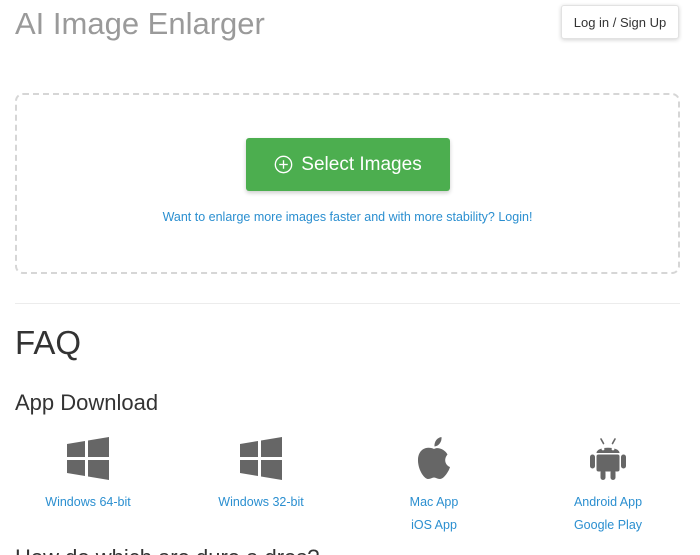  Describe the element at coordinates (608, 459) in the screenshot. I see `android-icon` at that location.